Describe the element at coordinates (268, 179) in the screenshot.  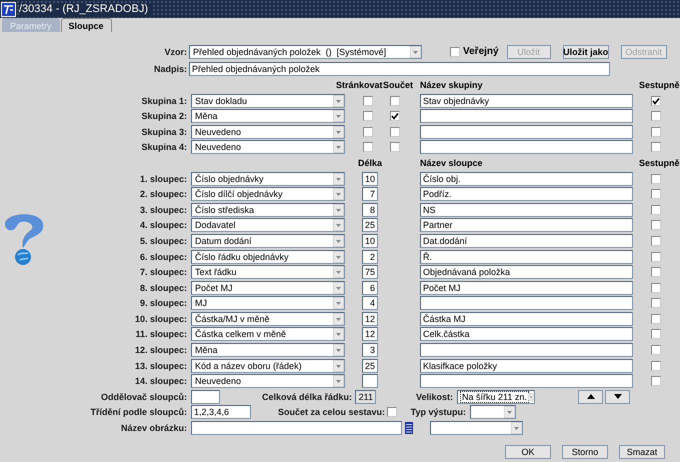
I see `dropdown: Číslo objednávky` at that location.